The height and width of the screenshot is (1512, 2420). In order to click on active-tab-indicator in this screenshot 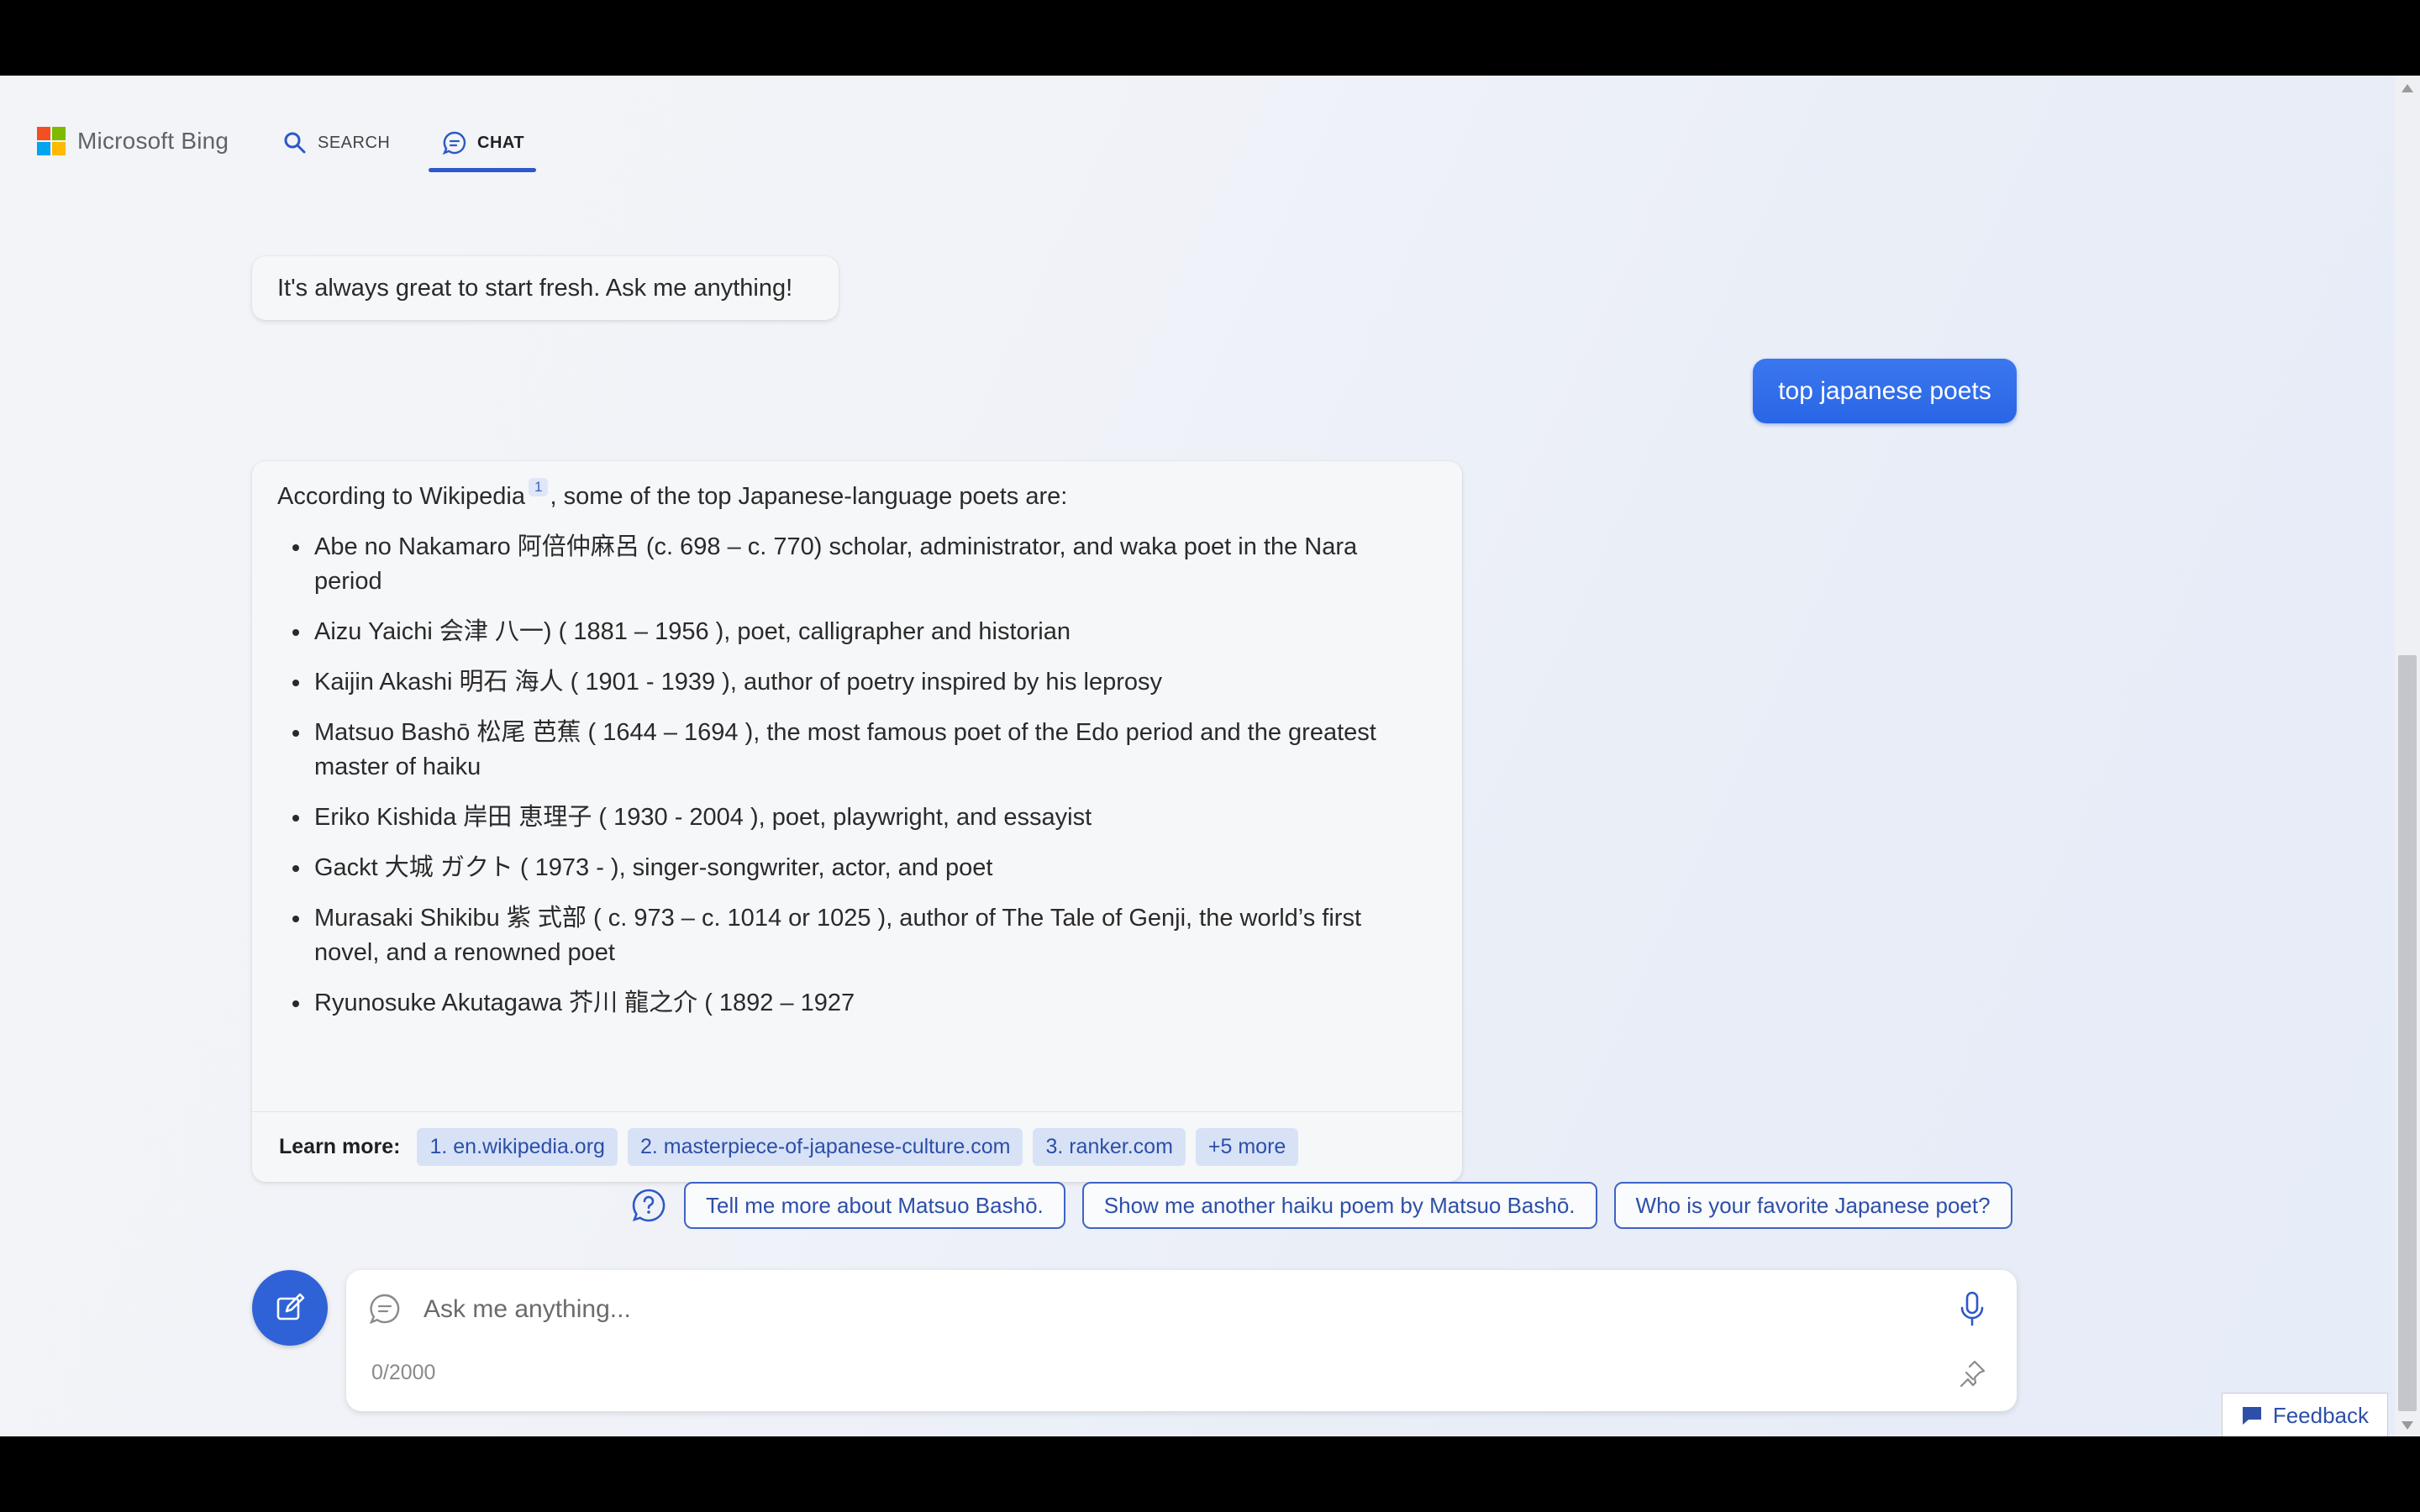, I will do `click(482, 170)`.